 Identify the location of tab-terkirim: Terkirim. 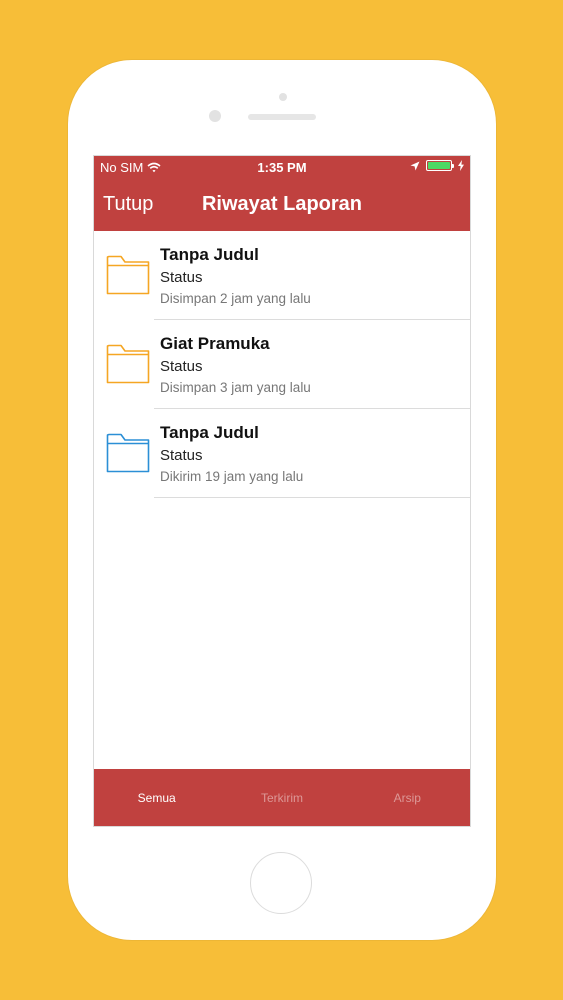
(281, 797).